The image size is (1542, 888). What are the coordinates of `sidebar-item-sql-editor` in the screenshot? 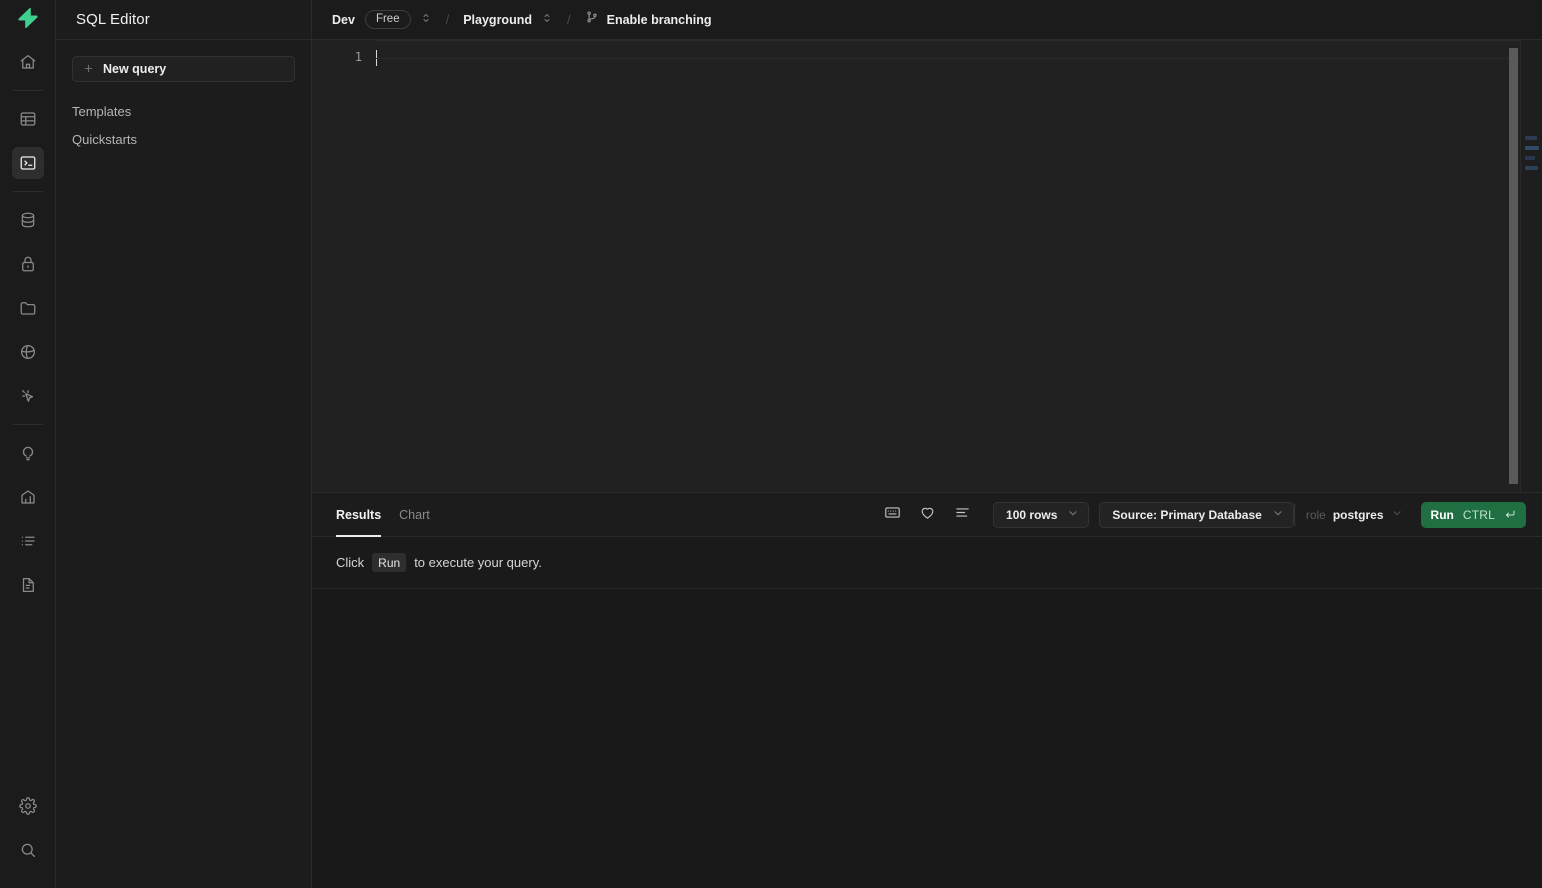 It's located at (27, 163).